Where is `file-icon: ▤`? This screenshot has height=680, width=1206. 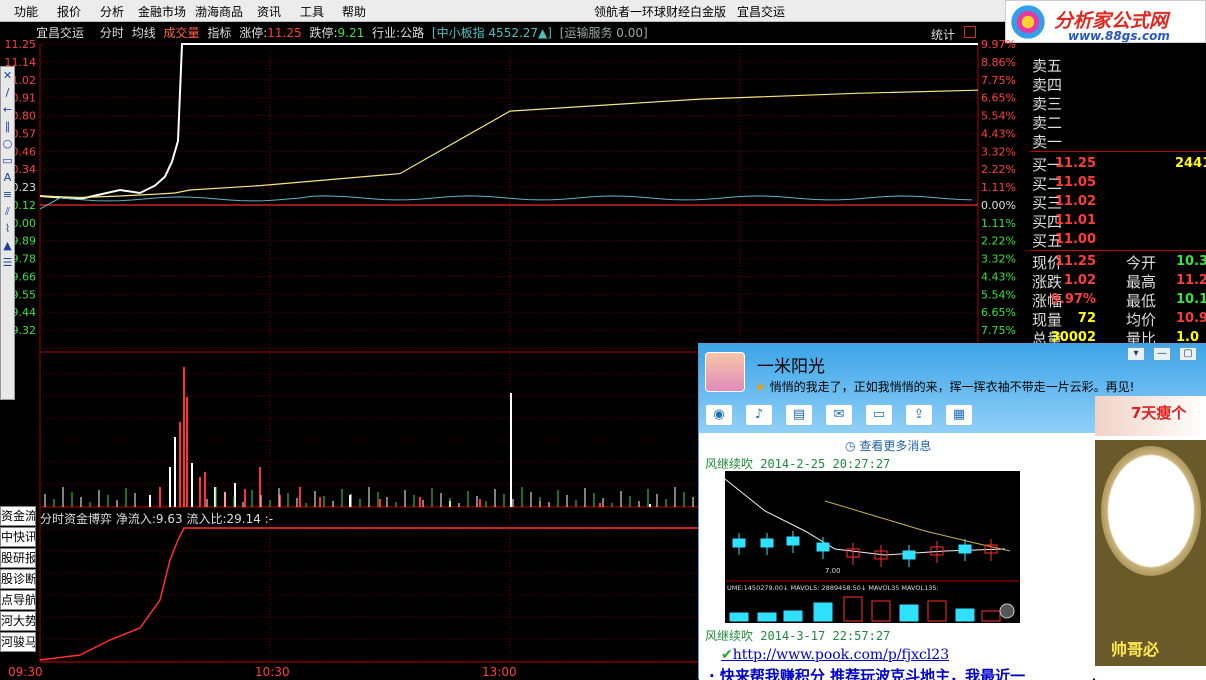 file-icon: ▤ is located at coordinates (799, 415).